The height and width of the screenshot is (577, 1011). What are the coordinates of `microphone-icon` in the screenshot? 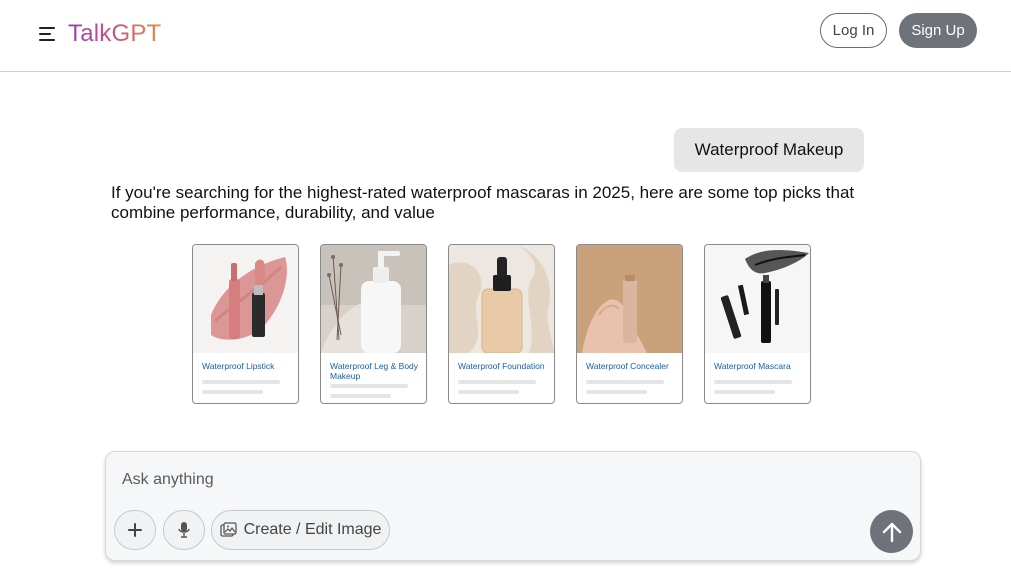 It's located at (184, 530).